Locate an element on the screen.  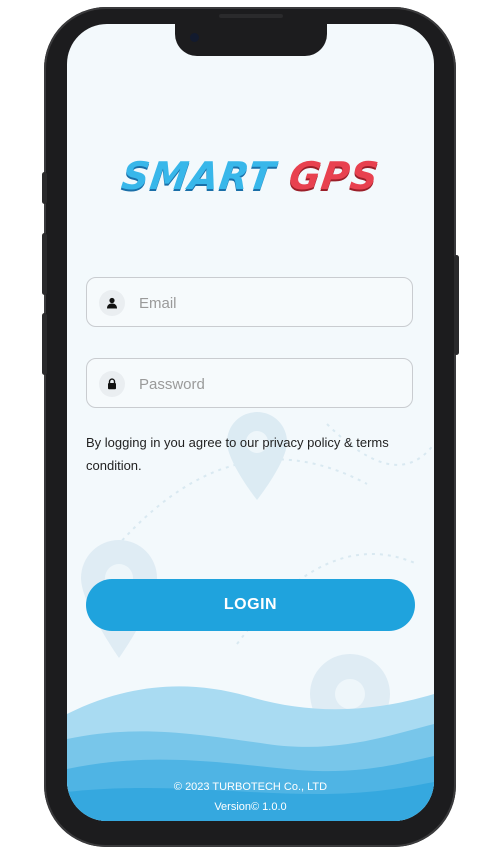
copyright-text: © 2023 TURBOTECH Co., LTD is located at coordinates (250, 787).